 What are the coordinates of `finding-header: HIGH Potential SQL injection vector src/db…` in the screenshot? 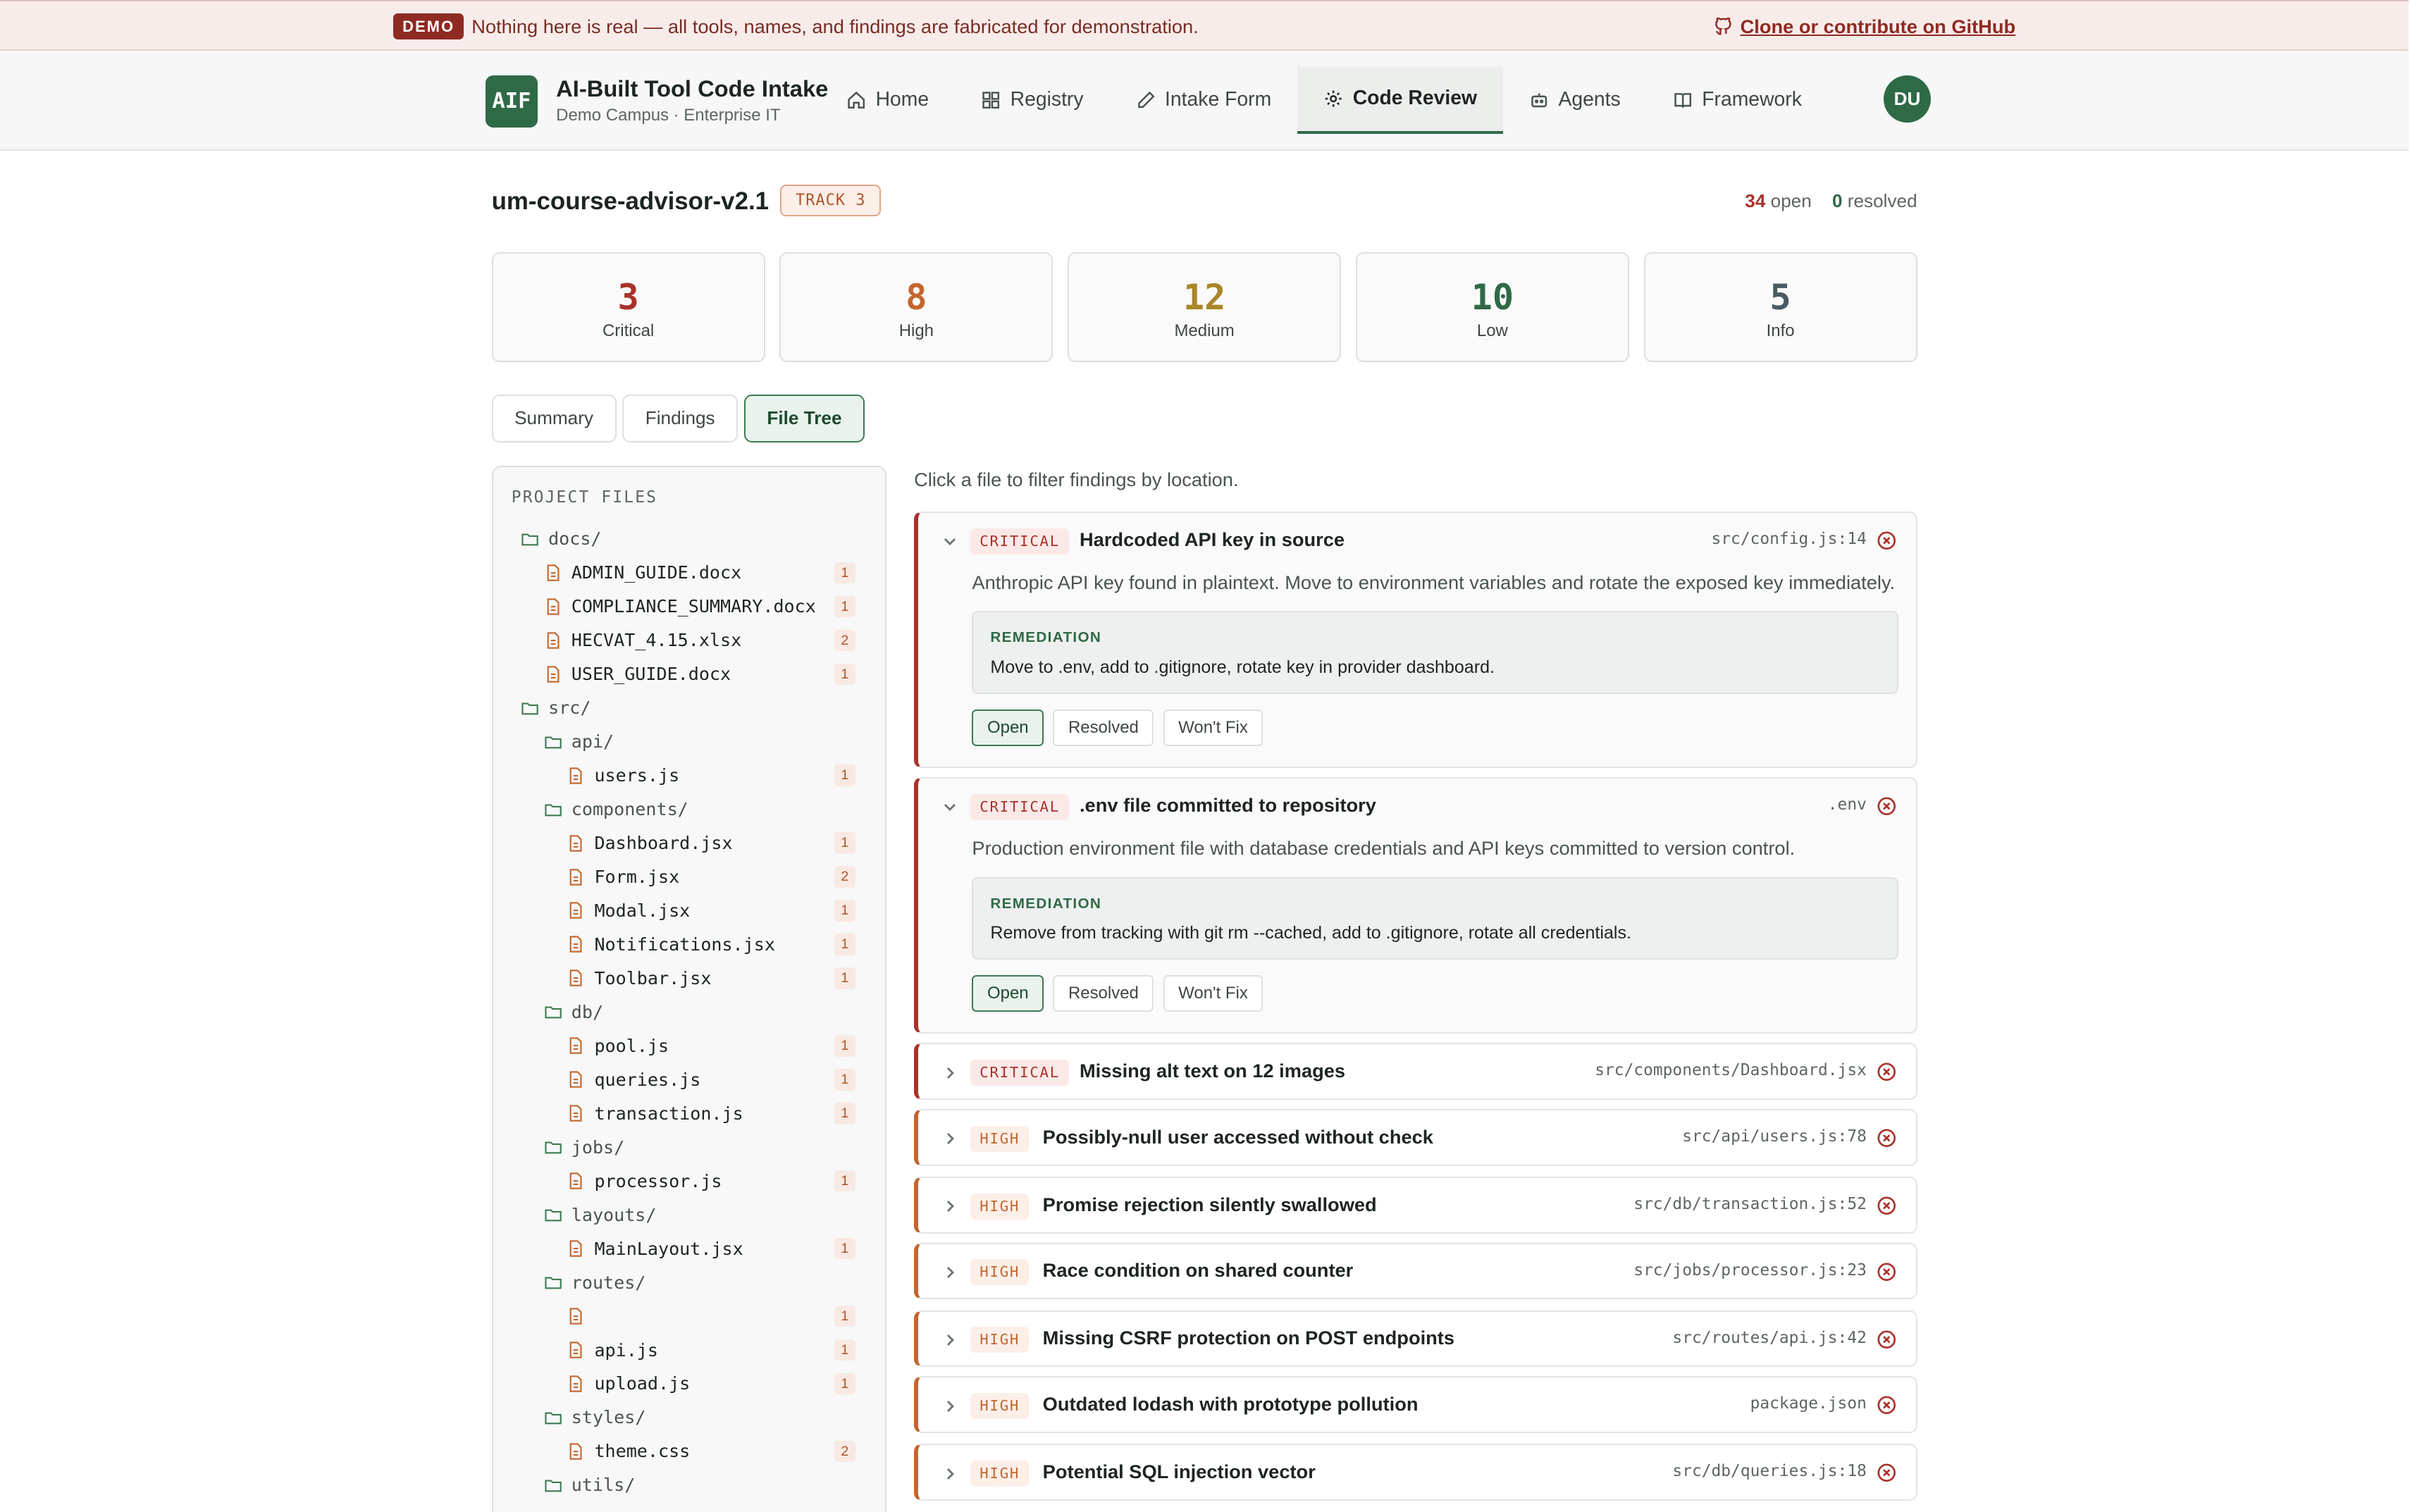 It's located at (1417, 1472).